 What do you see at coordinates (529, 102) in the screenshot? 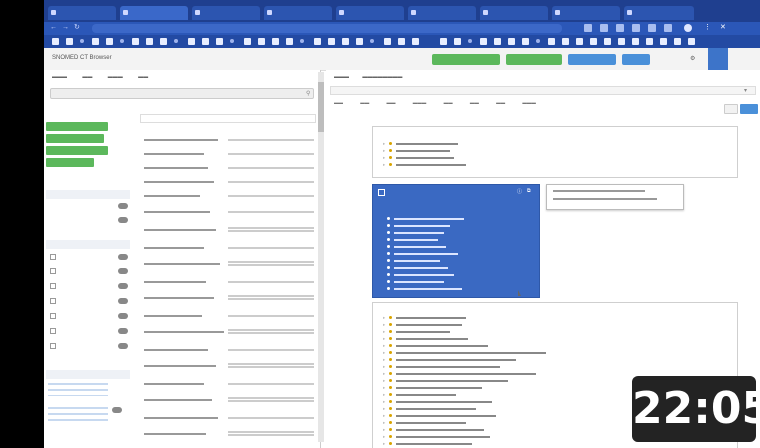
I see `subtab: ▬▬▬` at bounding box center [529, 102].